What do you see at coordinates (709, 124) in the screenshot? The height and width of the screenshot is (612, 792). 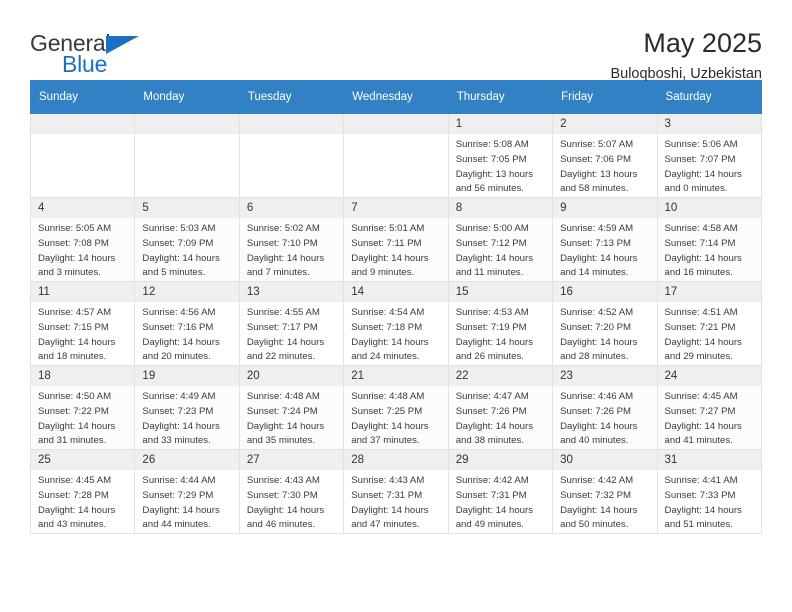 I see `day-number: 3` at bounding box center [709, 124].